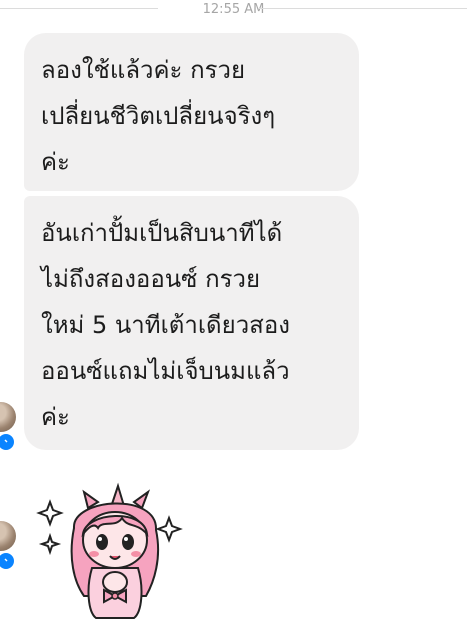 The image size is (467, 640). Describe the element at coordinates (165, 325) in the screenshot. I see `message-line: ใหม่ 5 นาทีเต้าเดียวสอง` at that location.